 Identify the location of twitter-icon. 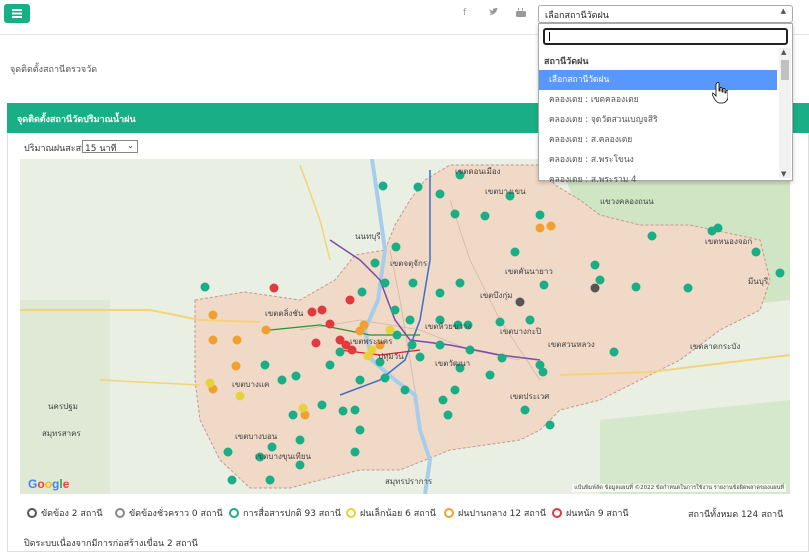
(493, 13).